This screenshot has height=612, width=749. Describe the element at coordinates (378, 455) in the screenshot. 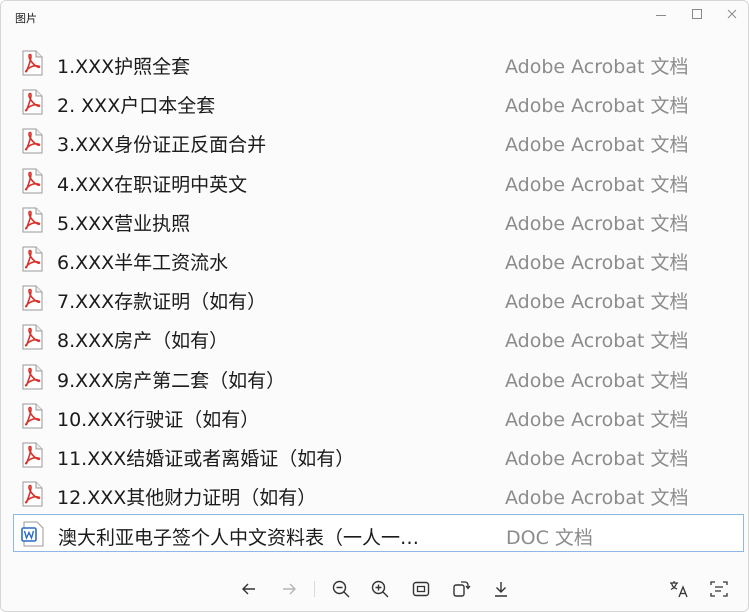

I see `file-row: 11.XXX结婚证或者离婚证（如有） Adobe Acrobat 文档` at that location.